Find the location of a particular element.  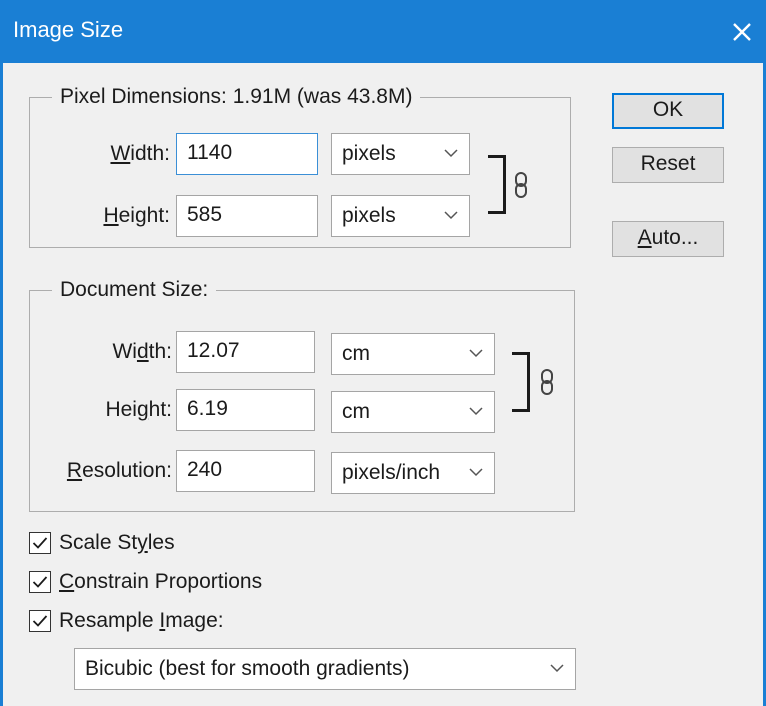

close-icon is located at coordinates (742, 32).